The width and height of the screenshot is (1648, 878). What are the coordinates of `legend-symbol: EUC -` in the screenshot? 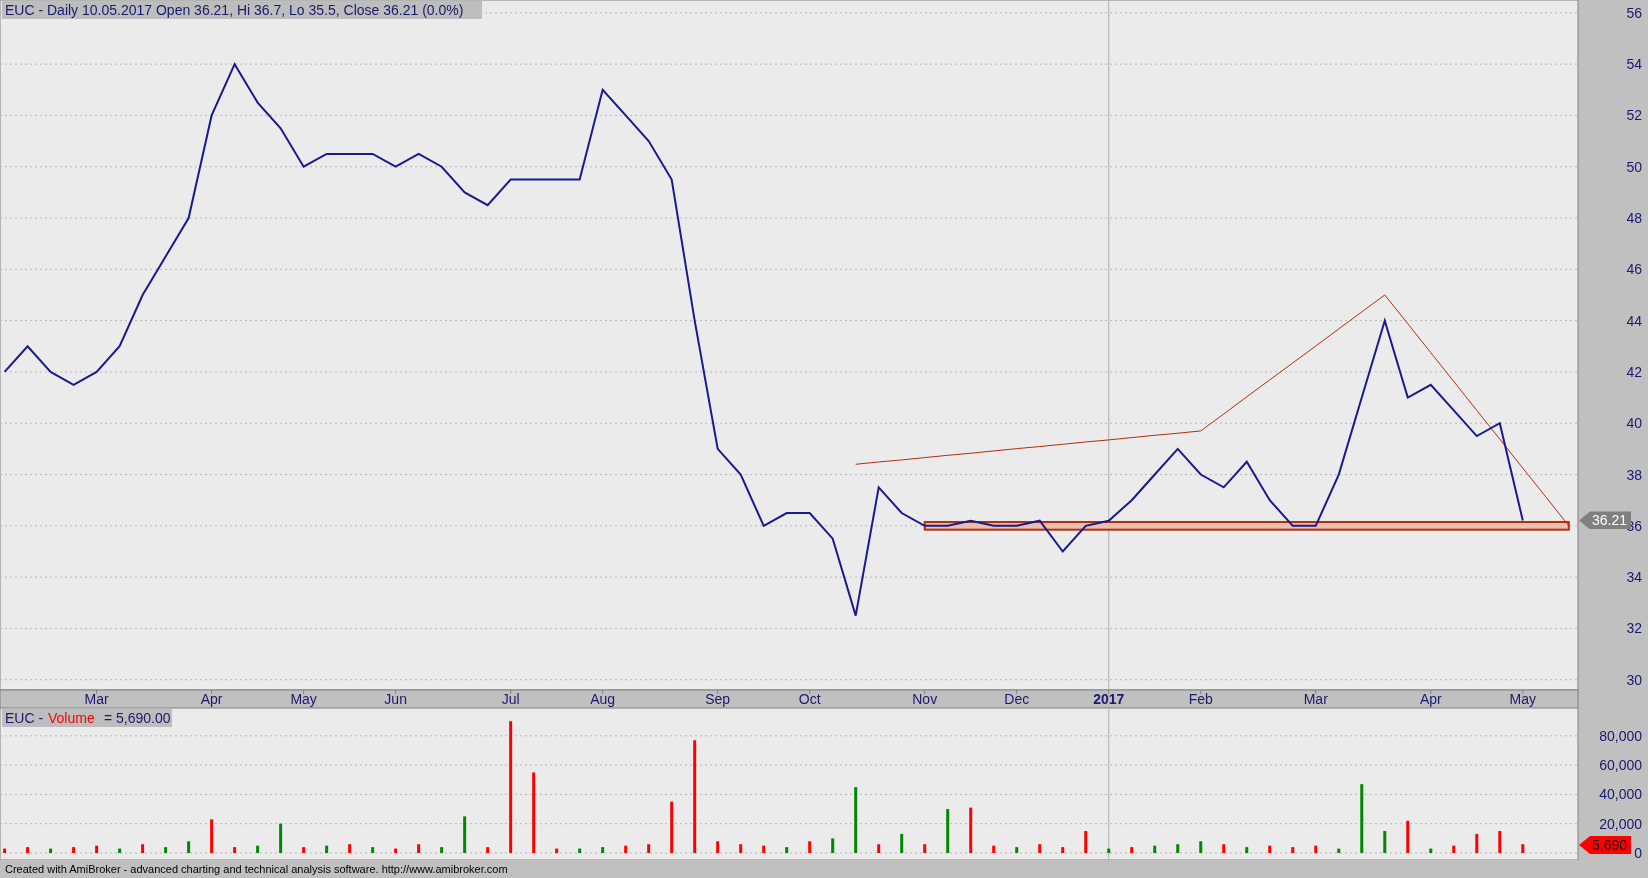 It's located at (24, 718).